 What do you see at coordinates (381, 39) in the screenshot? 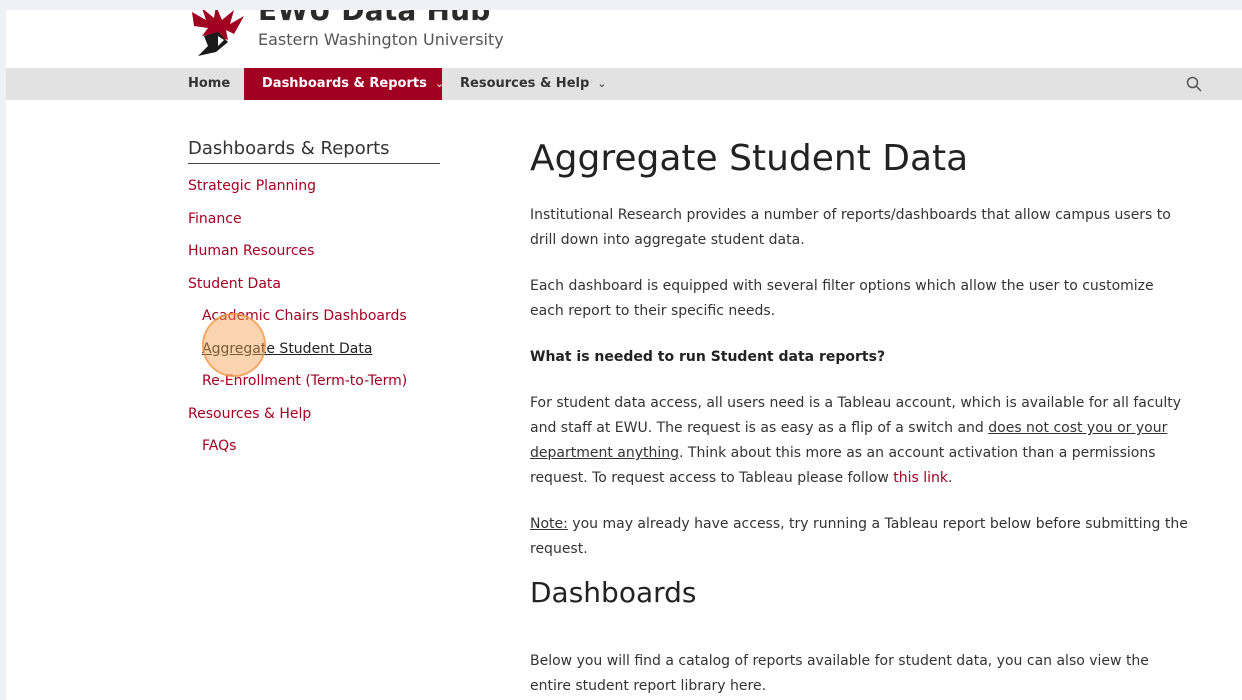
I see `site-subtitle: Eastern Washington University` at bounding box center [381, 39].